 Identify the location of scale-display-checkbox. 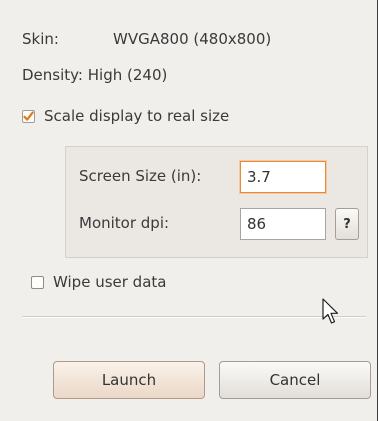
(28, 116).